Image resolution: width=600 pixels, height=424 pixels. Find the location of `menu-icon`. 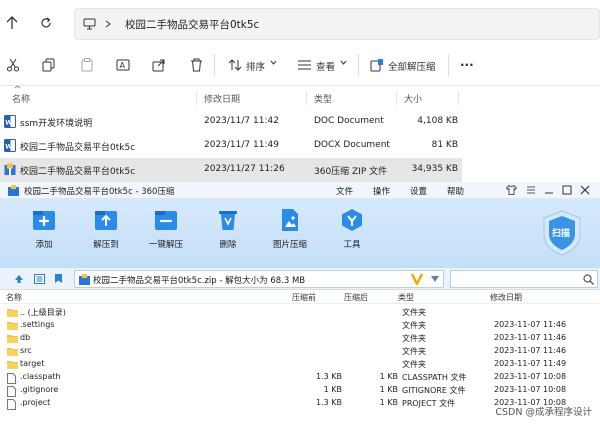

menu-icon is located at coordinates (531, 190).